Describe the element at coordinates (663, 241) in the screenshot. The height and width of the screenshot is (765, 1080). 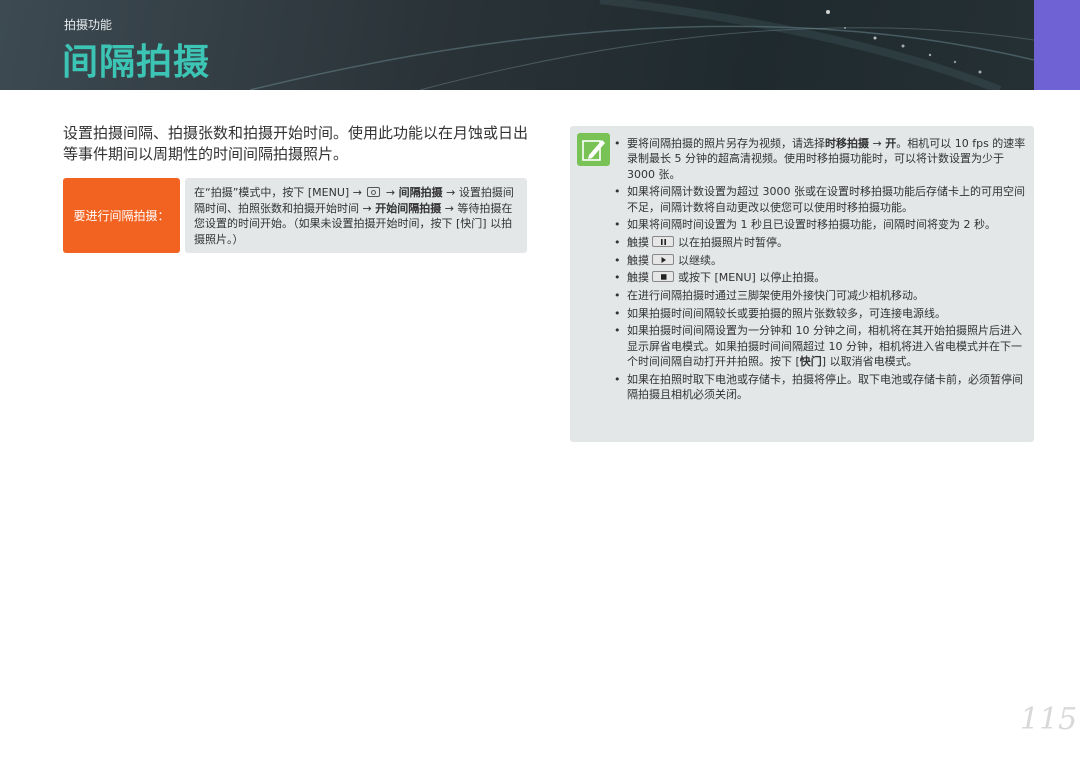
I see `pause-icon` at that location.